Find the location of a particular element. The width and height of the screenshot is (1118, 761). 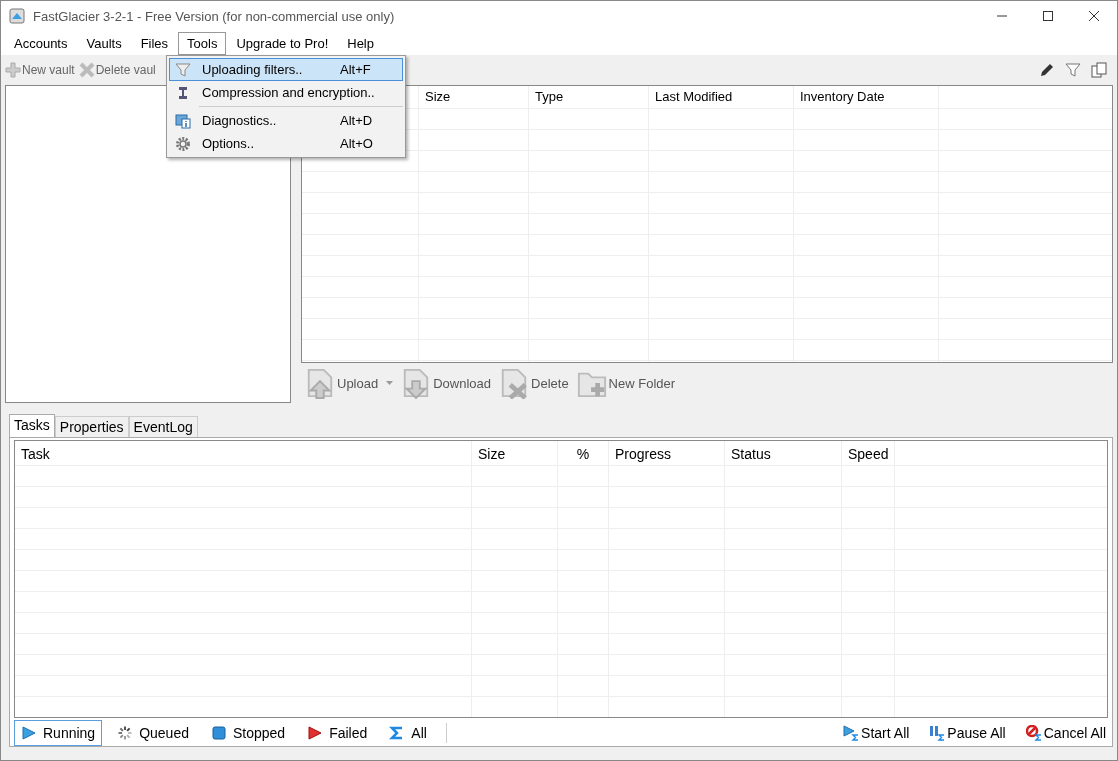

menu-item: Vaults is located at coordinates (104, 43).